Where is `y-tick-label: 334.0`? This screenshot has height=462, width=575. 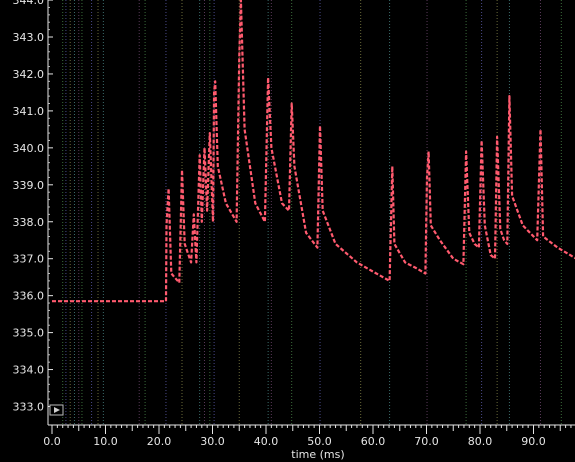
y-tick-label: 334.0 is located at coordinates (29, 370).